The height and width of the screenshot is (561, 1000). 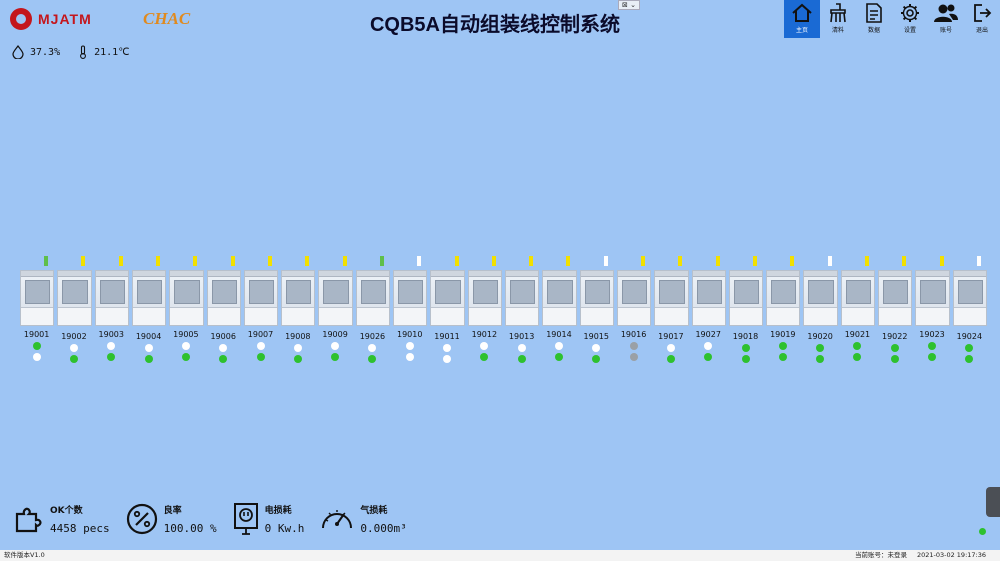 What do you see at coordinates (149, 347) in the screenshot?
I see `station-19004: 19004` at bounding box center [149, 347].